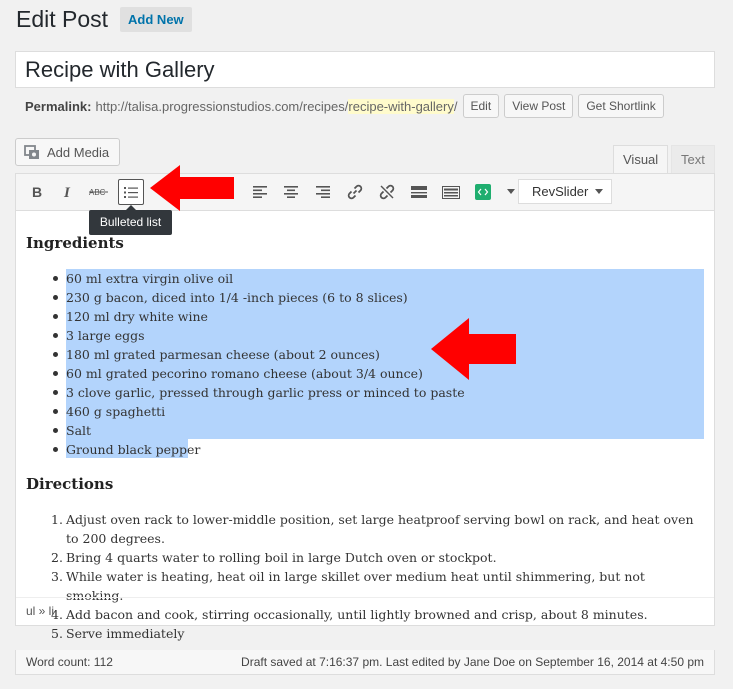  I want to click on page-heading: Edit Post Add New, so click(104, 19).